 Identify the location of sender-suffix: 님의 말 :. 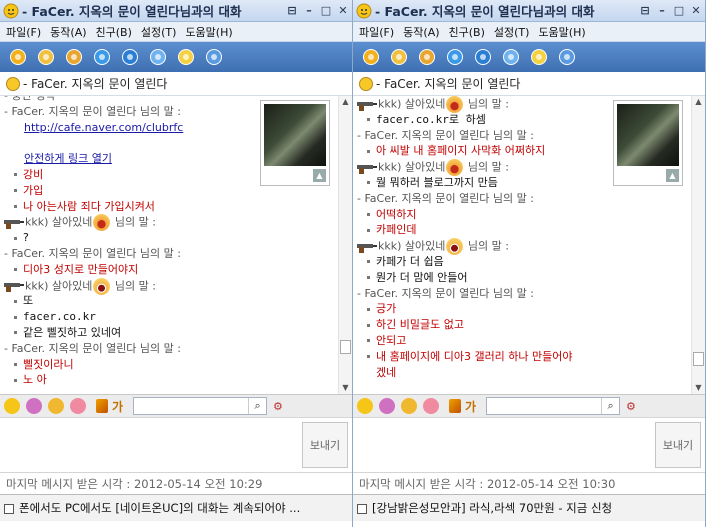
(486, 246).